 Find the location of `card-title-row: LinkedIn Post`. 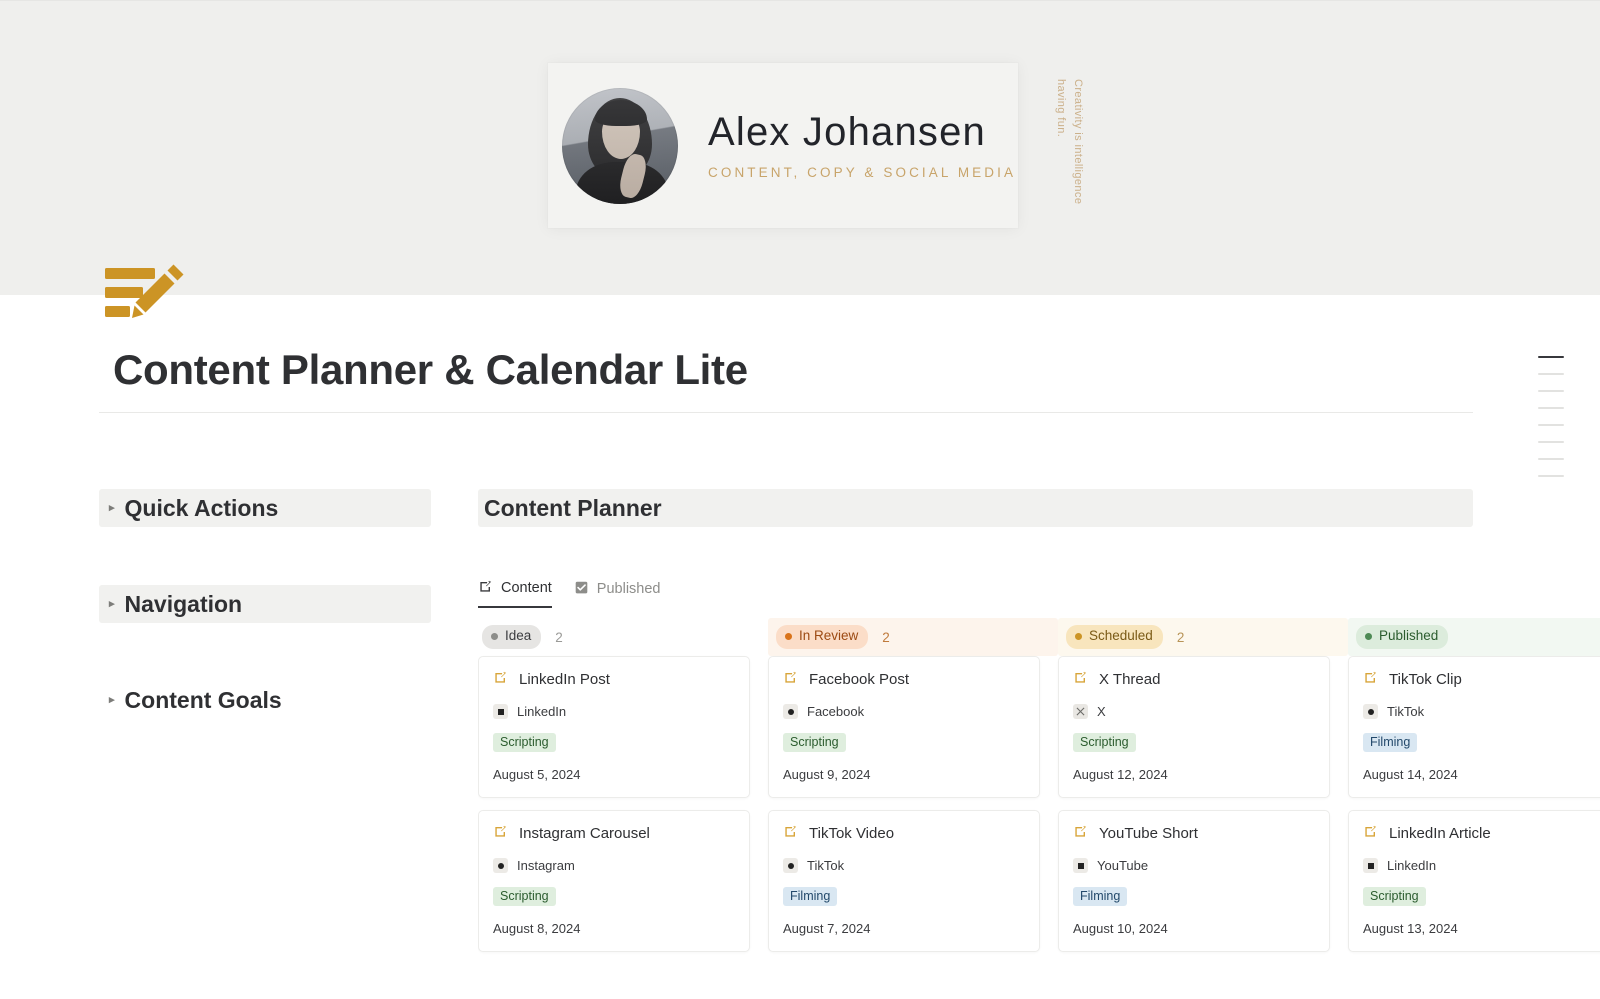

card-title-row: LinkedIn Post is located at coordinates (614, 679).